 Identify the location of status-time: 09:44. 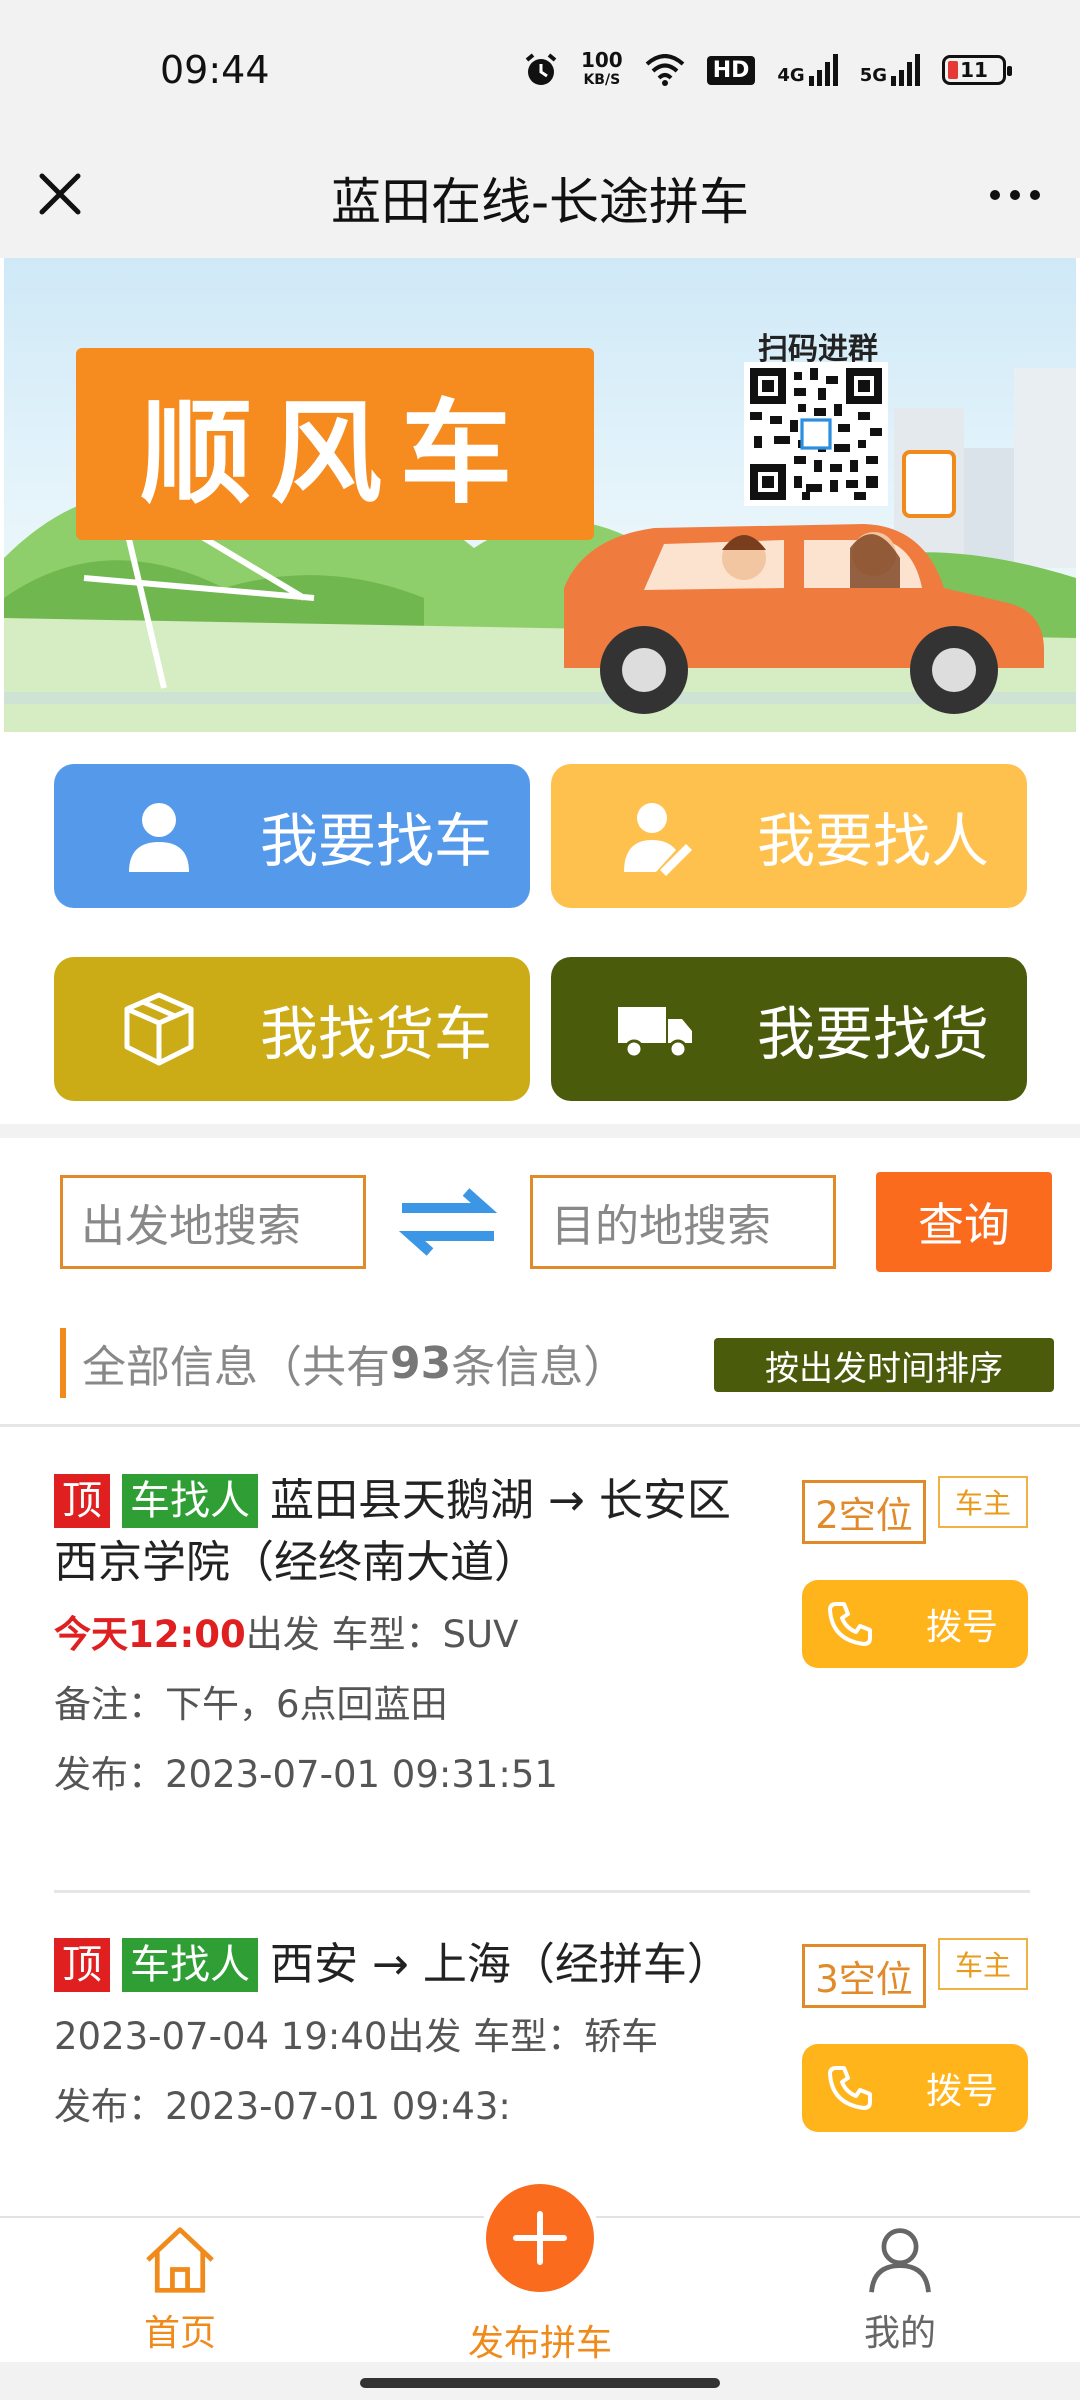
(215, 70).